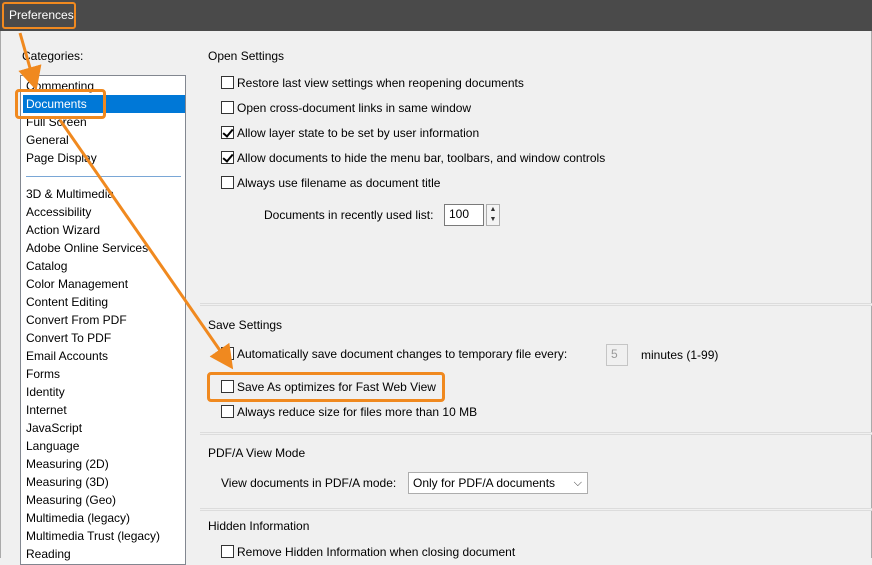  I want to click on category-item: JavaScript, so click(54, 428).